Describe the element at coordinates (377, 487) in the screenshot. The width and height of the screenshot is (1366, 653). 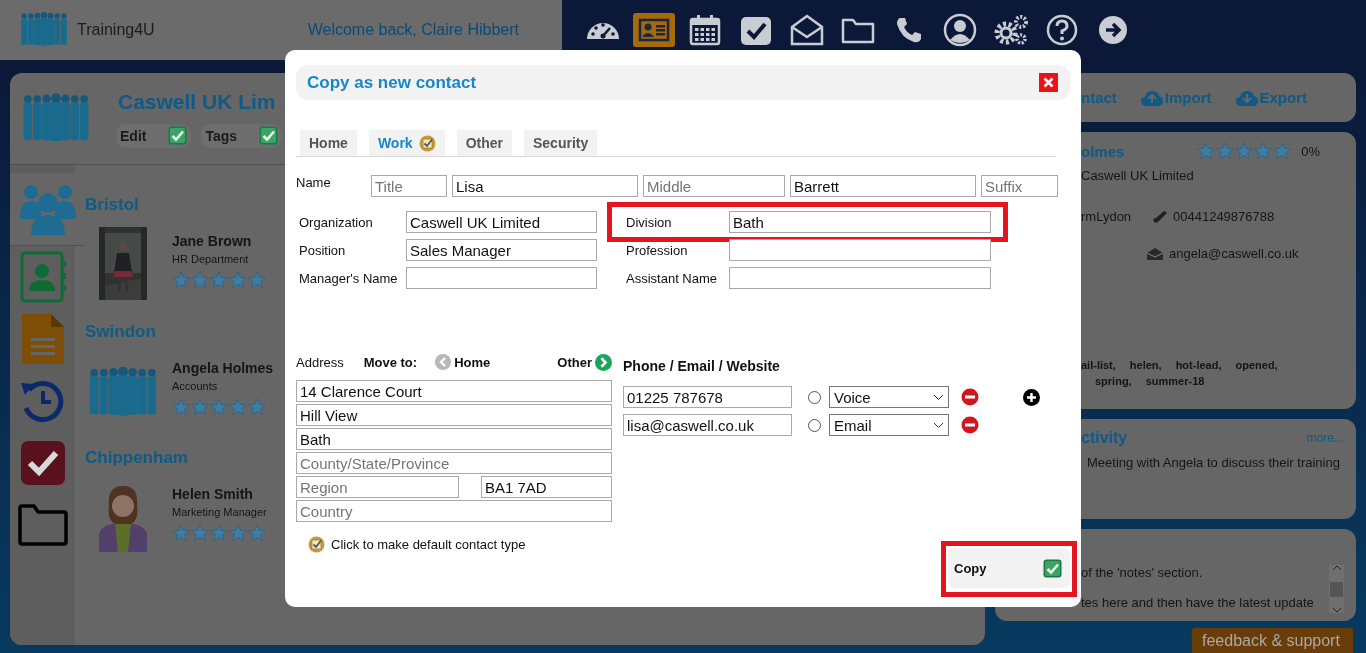
I see `text-field: Region` at that location.